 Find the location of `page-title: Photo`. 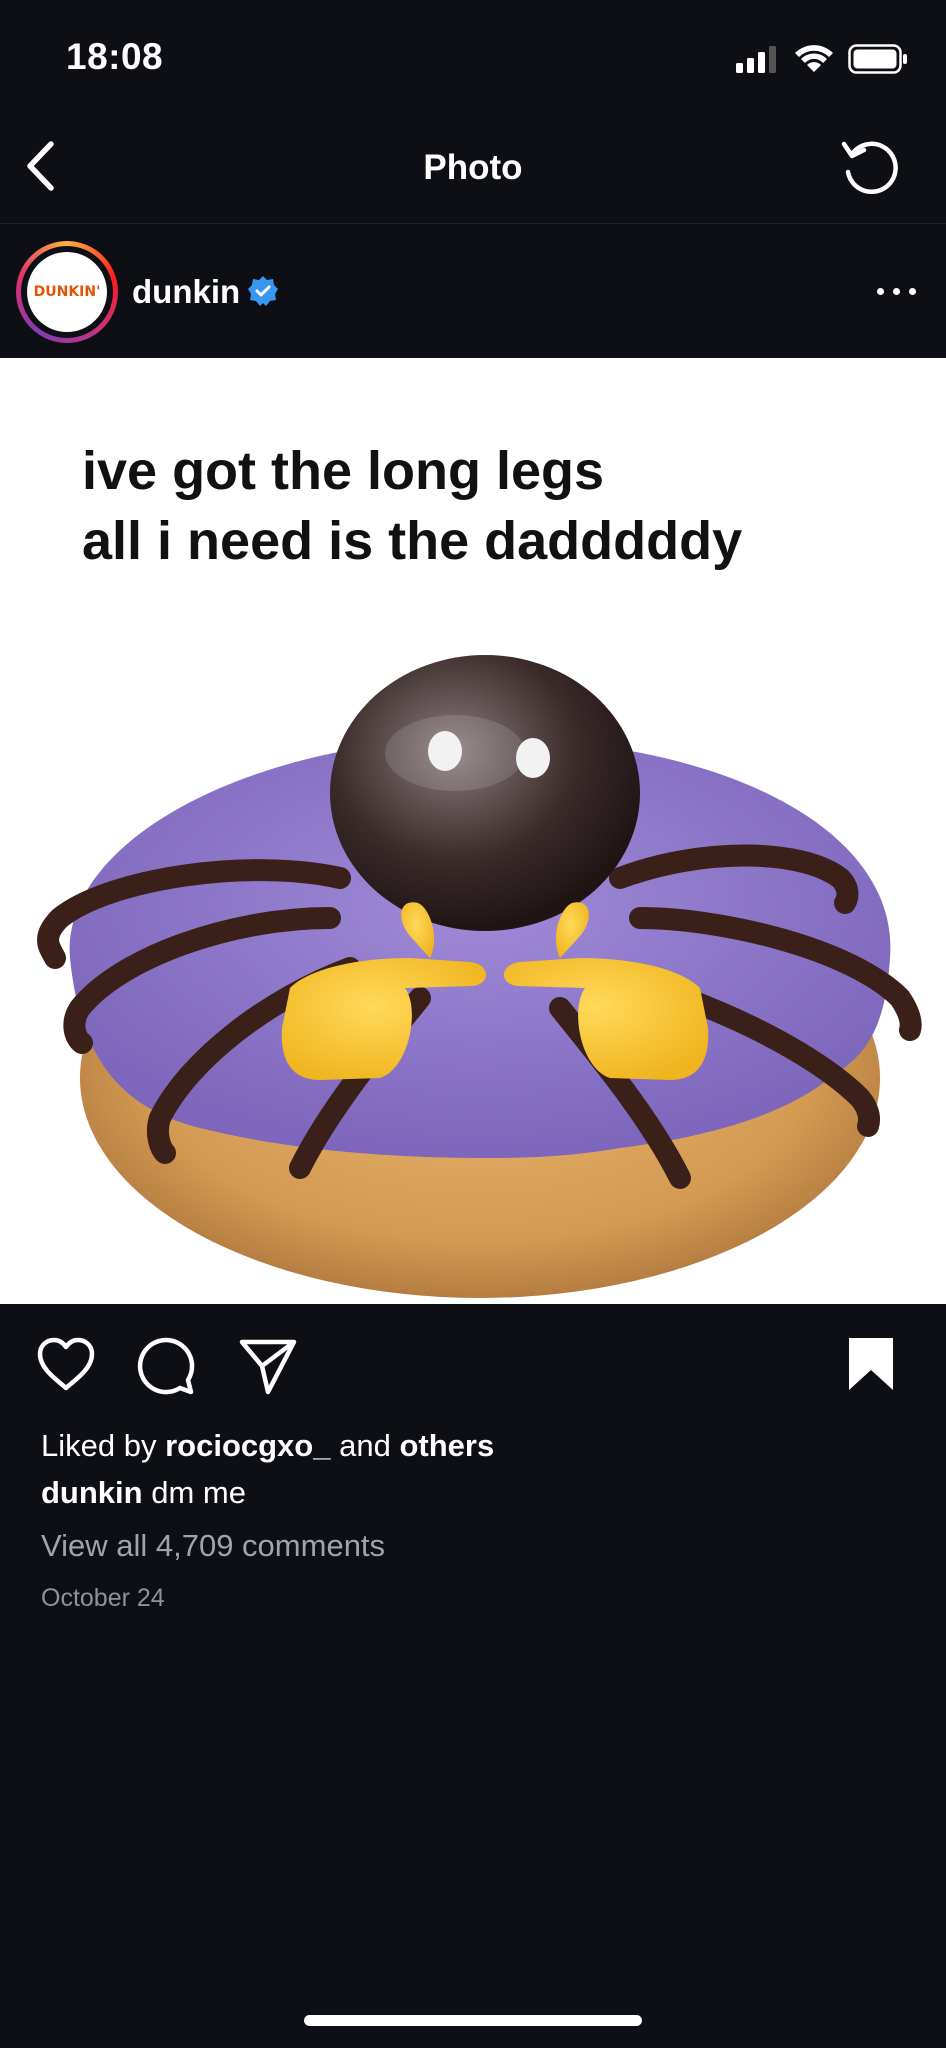

page-title: Photo is located at coordinates (473, 167).